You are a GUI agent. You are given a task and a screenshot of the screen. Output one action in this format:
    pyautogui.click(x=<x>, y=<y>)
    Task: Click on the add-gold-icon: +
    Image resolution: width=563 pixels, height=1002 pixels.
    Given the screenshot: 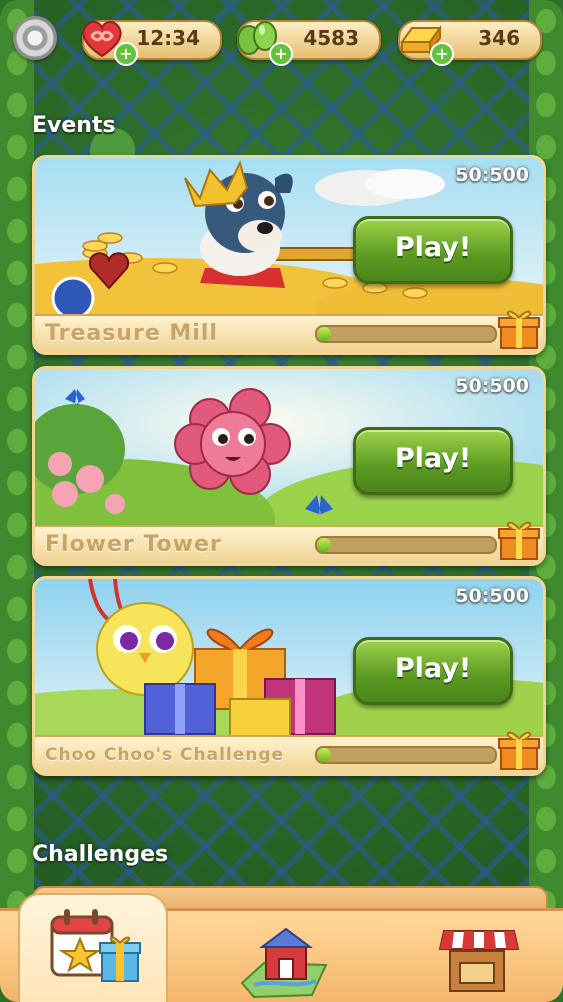 What is the action you would take?
    pyautogui.click(x=442, y=54)
    